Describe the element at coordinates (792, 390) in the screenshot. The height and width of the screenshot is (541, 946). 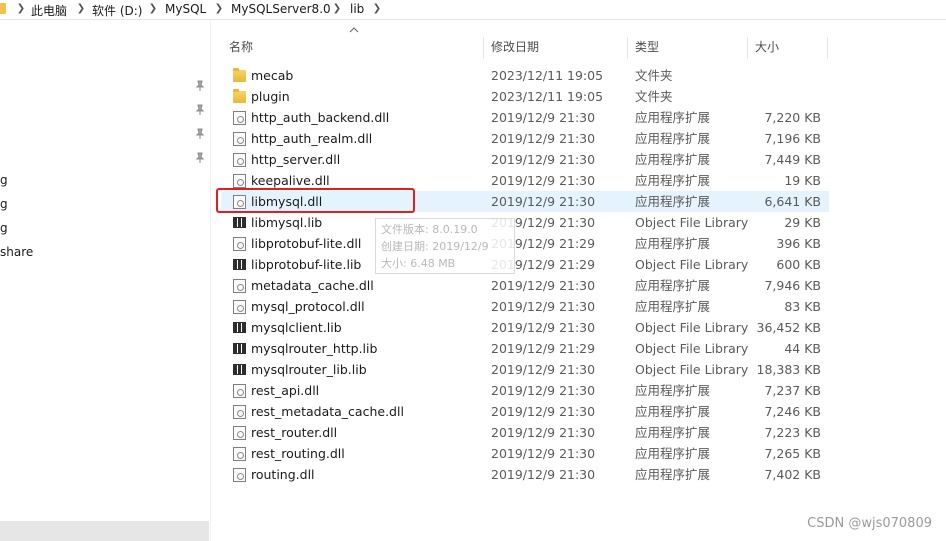
I see `file-size: 7,237 KB` at that location.